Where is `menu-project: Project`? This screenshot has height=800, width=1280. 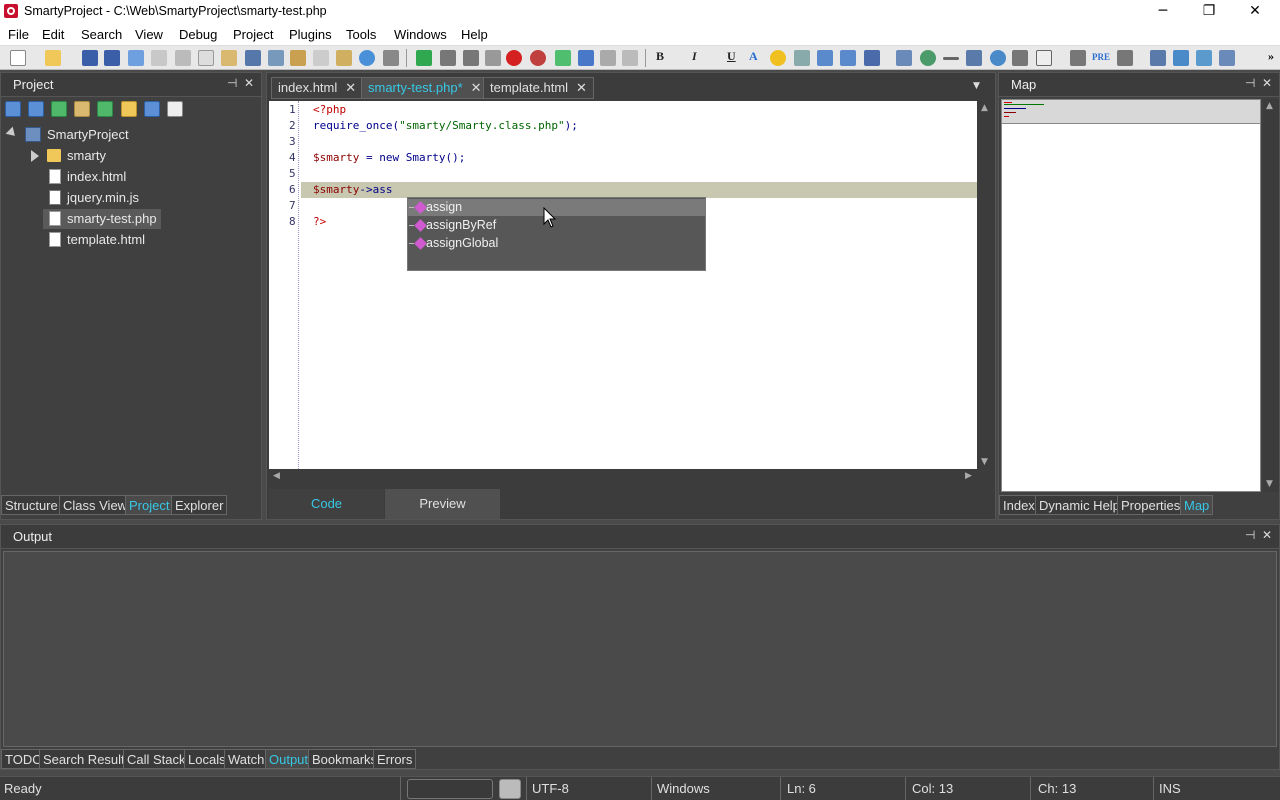 menu-project: Project is located at coordinates (253, 34).